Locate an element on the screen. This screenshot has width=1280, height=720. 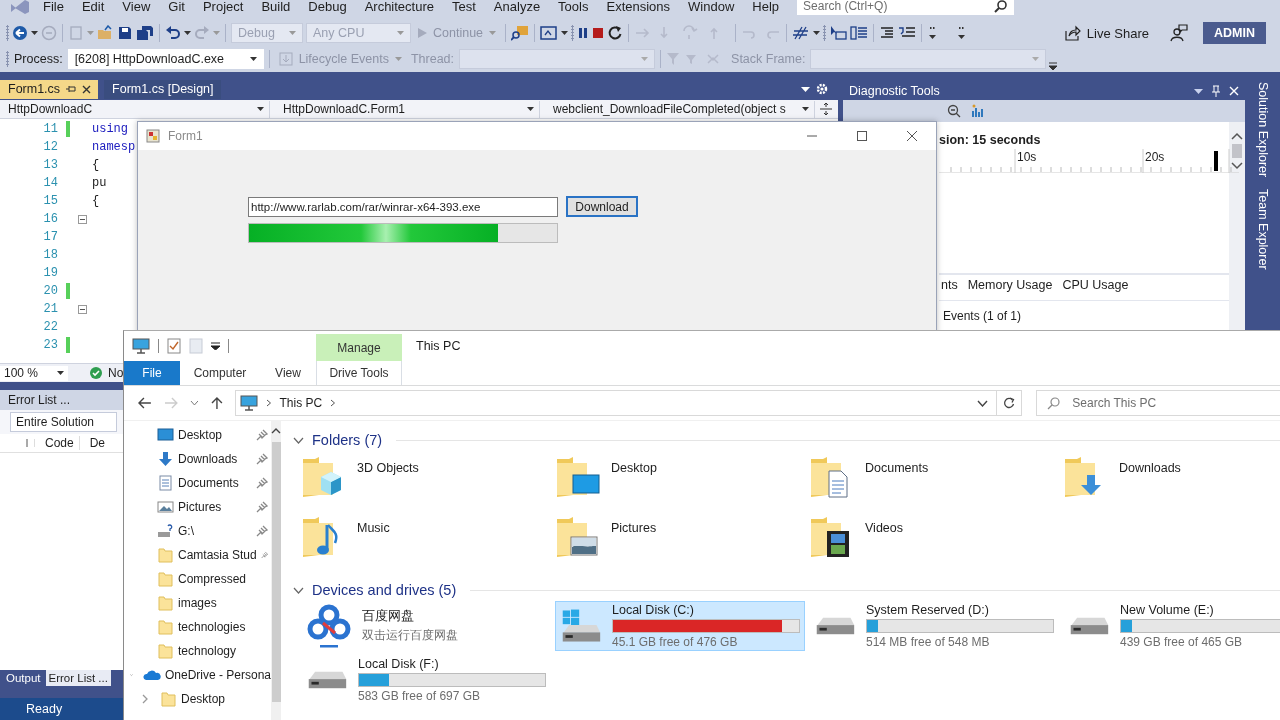
ribbon-tab: Computer is located at coordinates (220, 373).